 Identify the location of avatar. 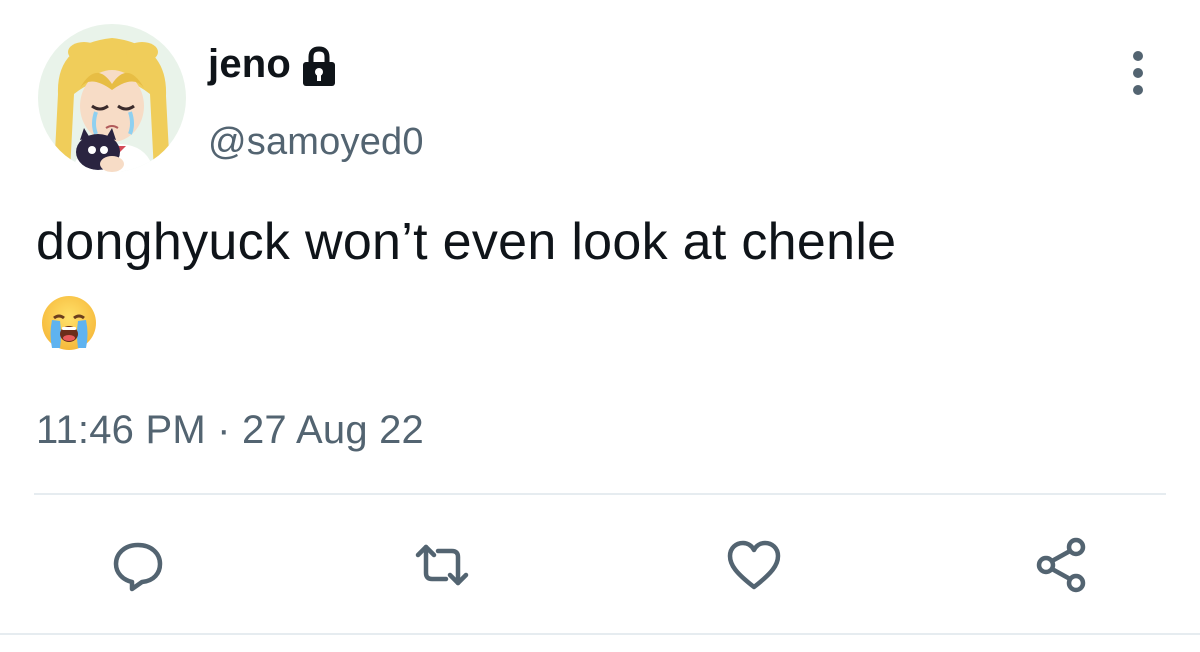
(112, 98).